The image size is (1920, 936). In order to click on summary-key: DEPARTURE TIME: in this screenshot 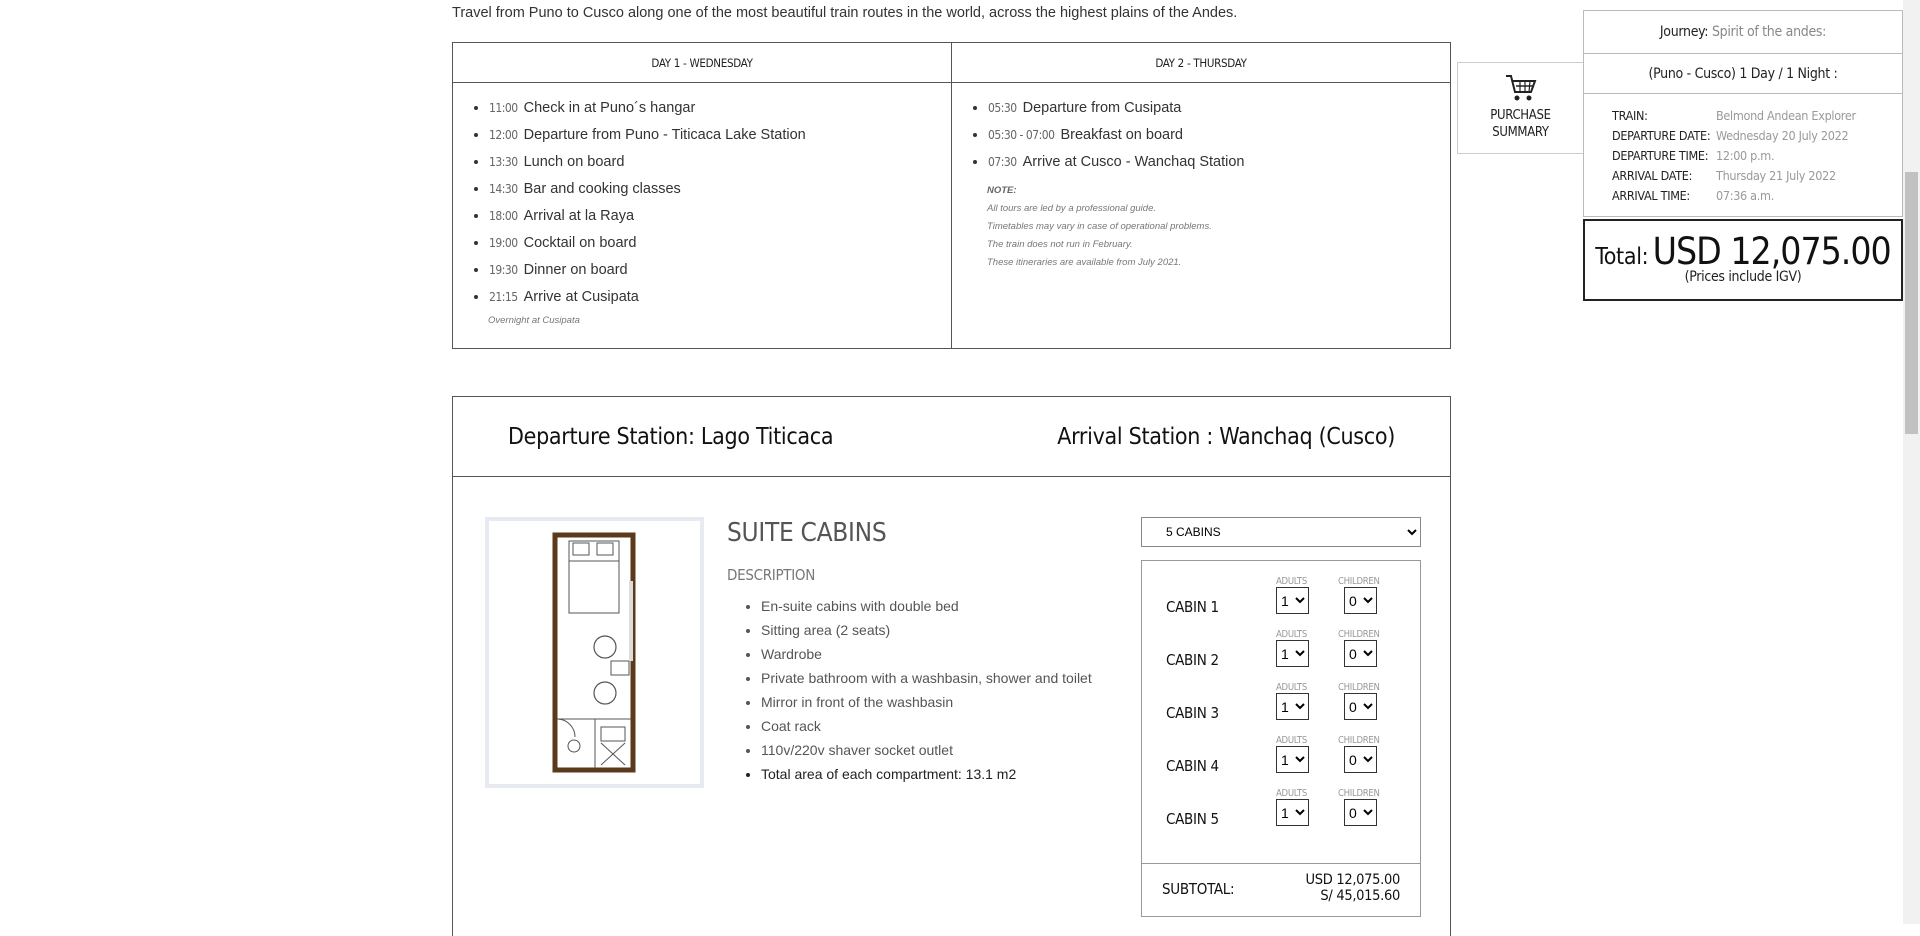, I will do `click(1660, 155)`.